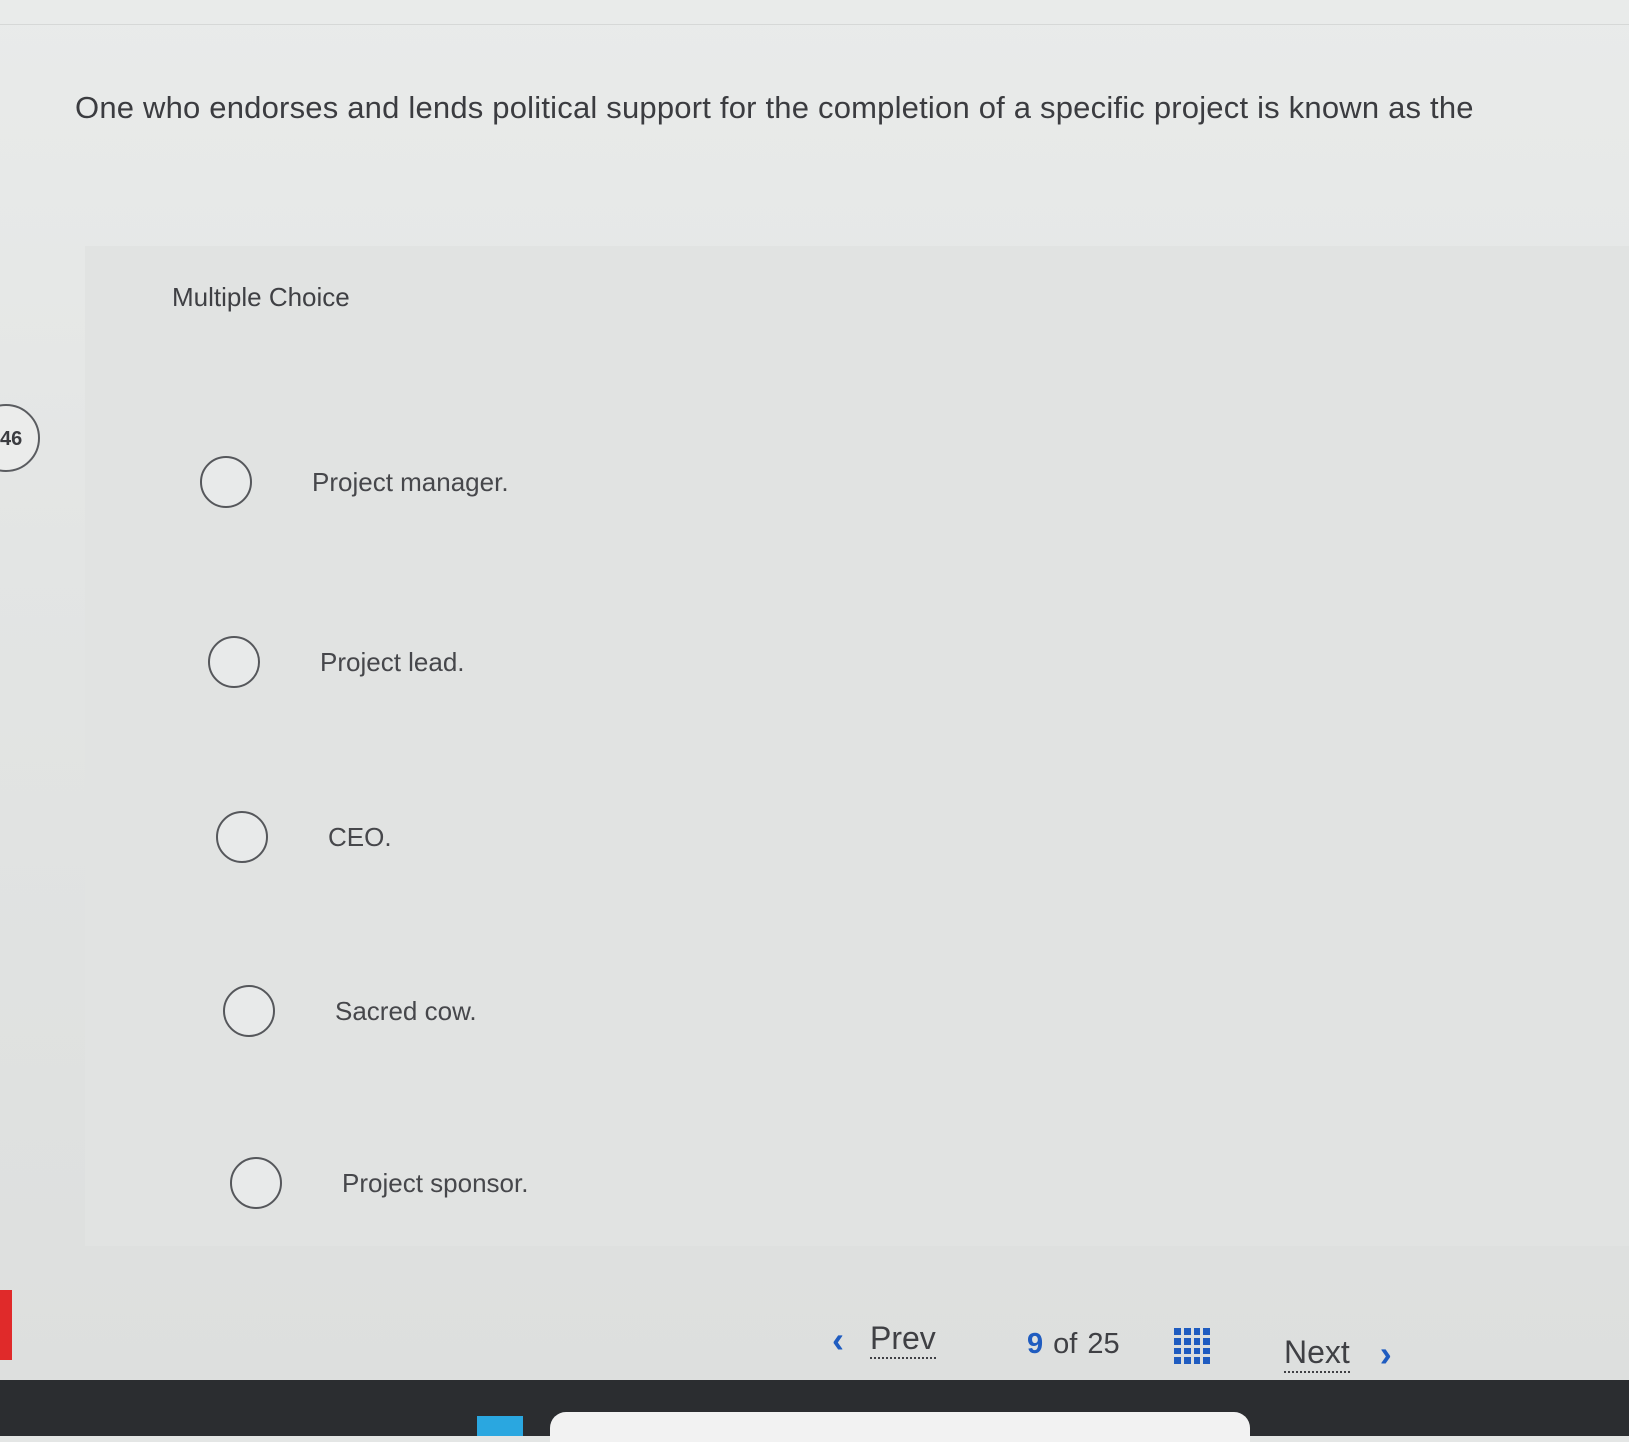 The image size is (1629, 1442). I want to click on chevron-left-icon: ‹, so click(838, 1339).